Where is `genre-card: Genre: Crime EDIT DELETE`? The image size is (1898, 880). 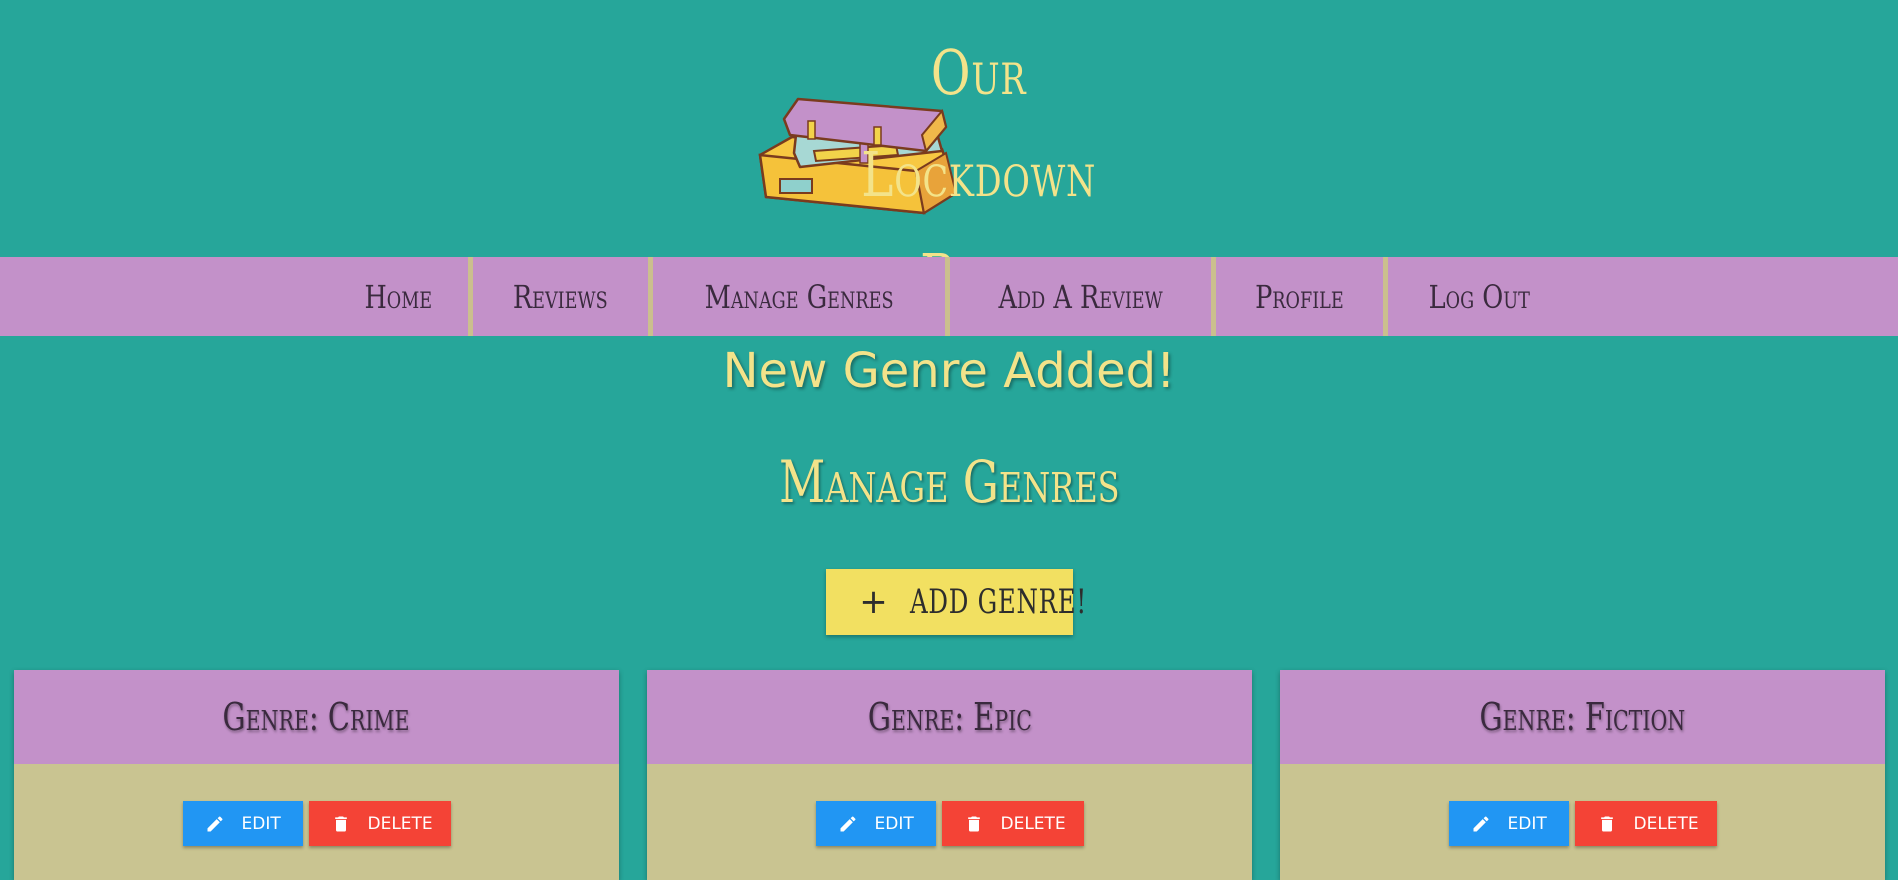
genre-card: Genre: Crime EDIT DELETE is located at coordinates (316, 775).